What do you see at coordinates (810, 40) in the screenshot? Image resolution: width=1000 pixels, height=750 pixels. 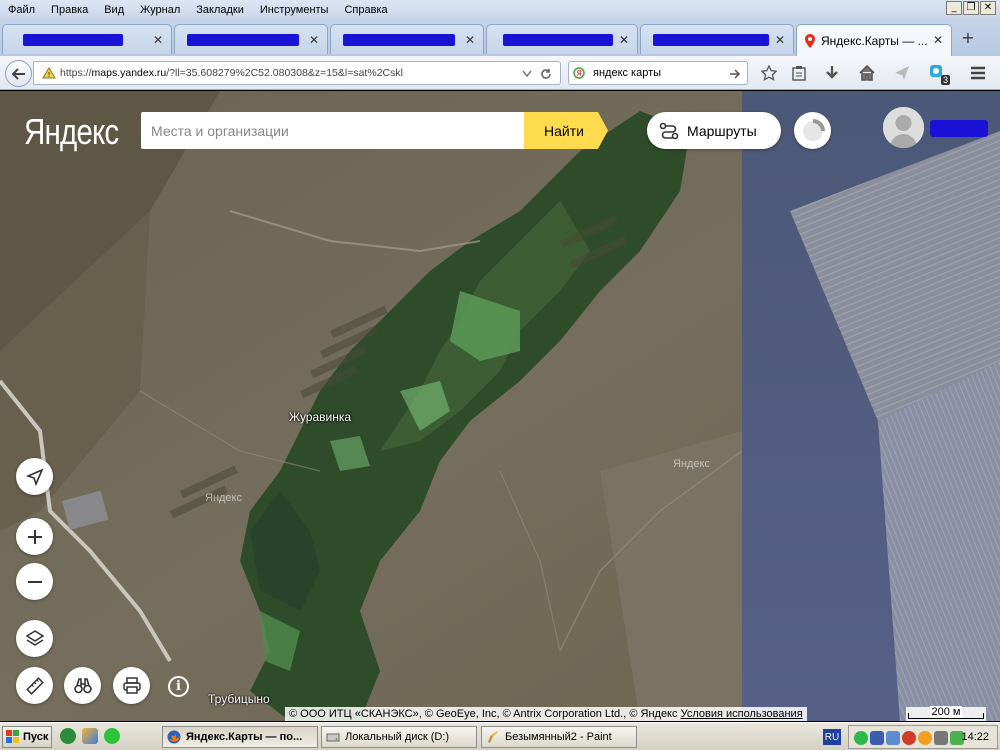 I see `yandex-maps-pin-icon` at bounding box center [810, 40].